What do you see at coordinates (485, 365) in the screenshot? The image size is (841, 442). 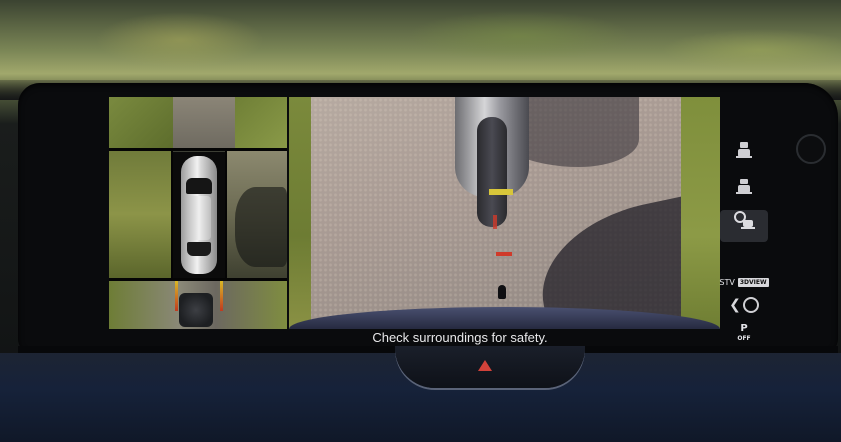 I see `hazard-icon` at bounding box center [485, 365].